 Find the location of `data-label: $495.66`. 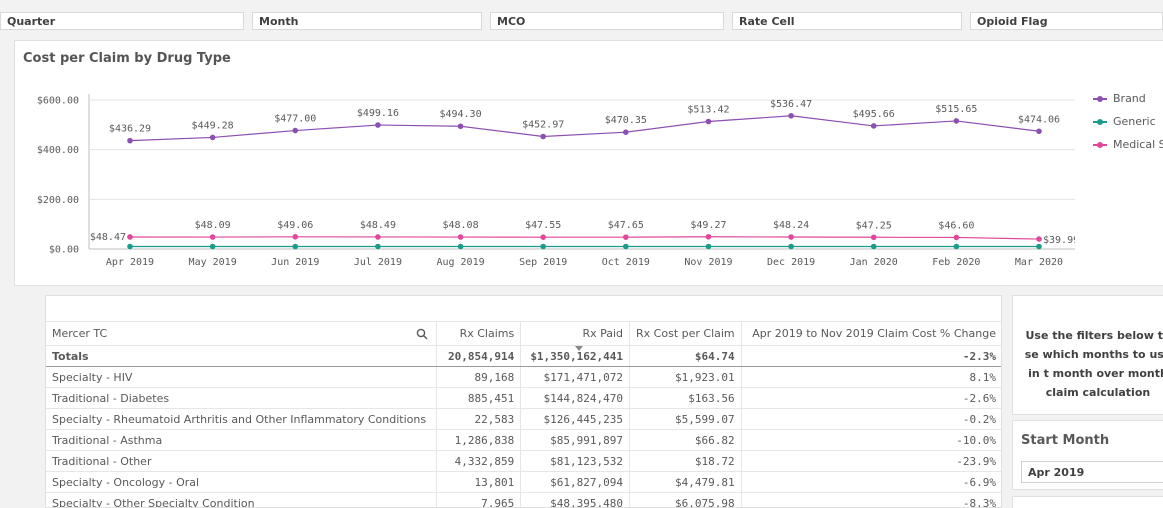

data-label: $495.66 is located at coordinates (874, 114).